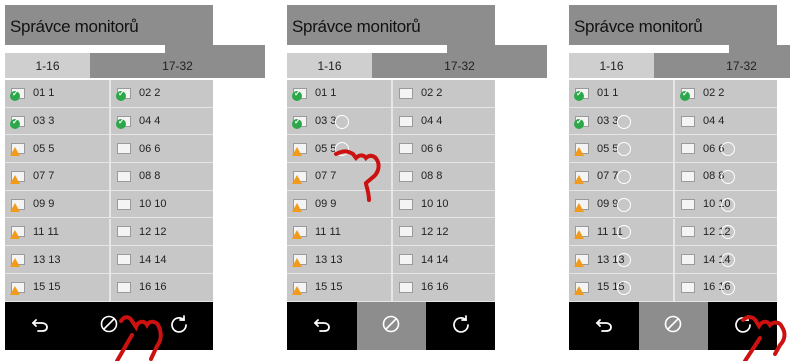  What do you see at coordinates (435, 287) in the screenshot?
I see `monitor-label: 16 16` at bounding box center [435, 287].